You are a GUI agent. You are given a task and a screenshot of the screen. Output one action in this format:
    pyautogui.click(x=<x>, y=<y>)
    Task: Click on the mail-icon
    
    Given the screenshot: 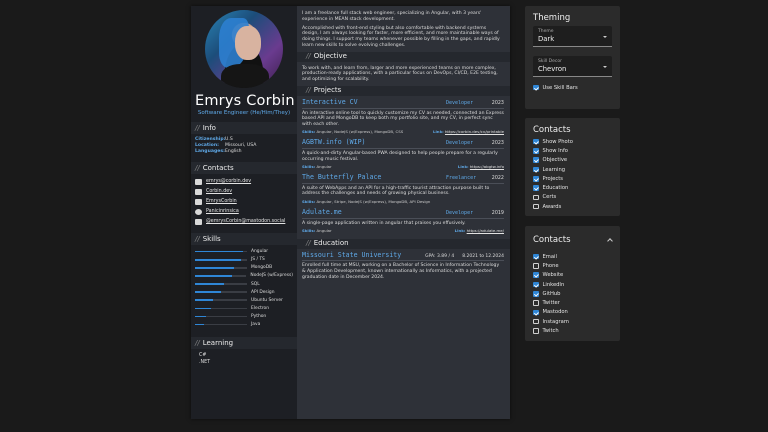 What is the action you would take?
    pyautogui.click(x=198, y=181)
    